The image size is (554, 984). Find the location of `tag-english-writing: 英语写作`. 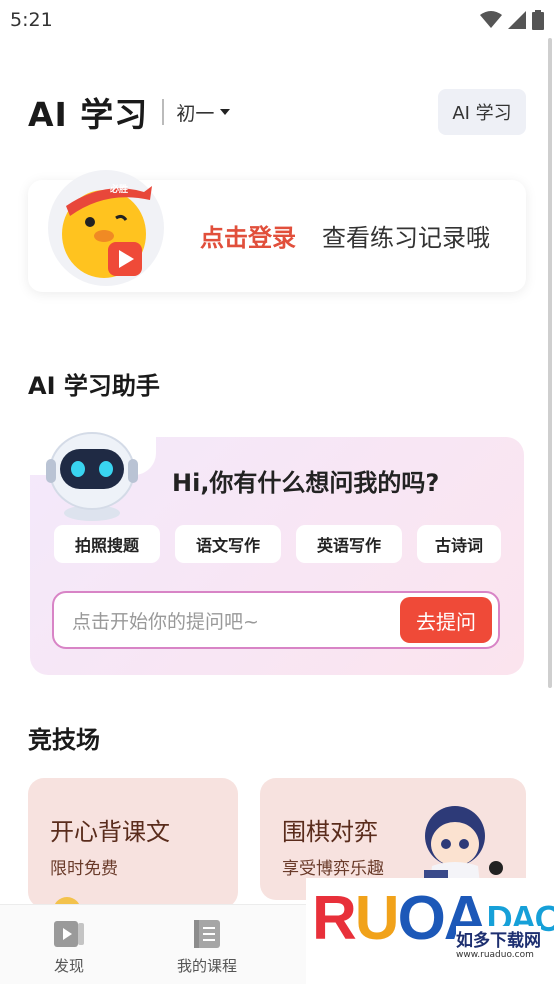

tag-english-writing: 英语写作 is located at coordinates (349, 544).